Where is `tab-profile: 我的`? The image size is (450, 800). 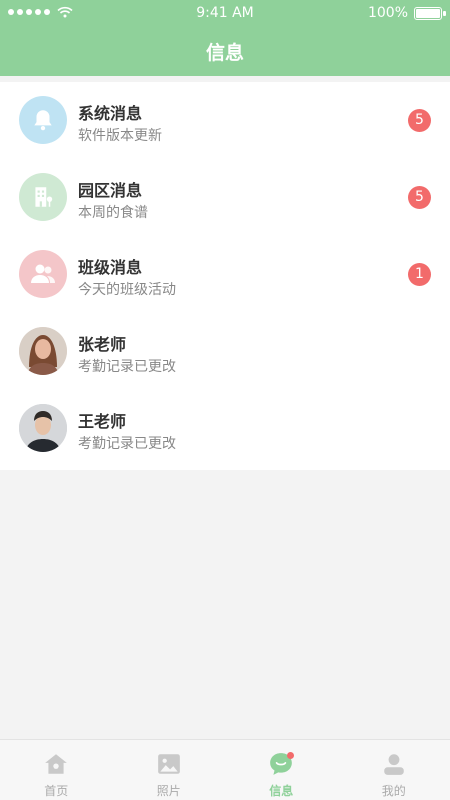
tab-profile: 我的 is located at coordinates (394, 770).